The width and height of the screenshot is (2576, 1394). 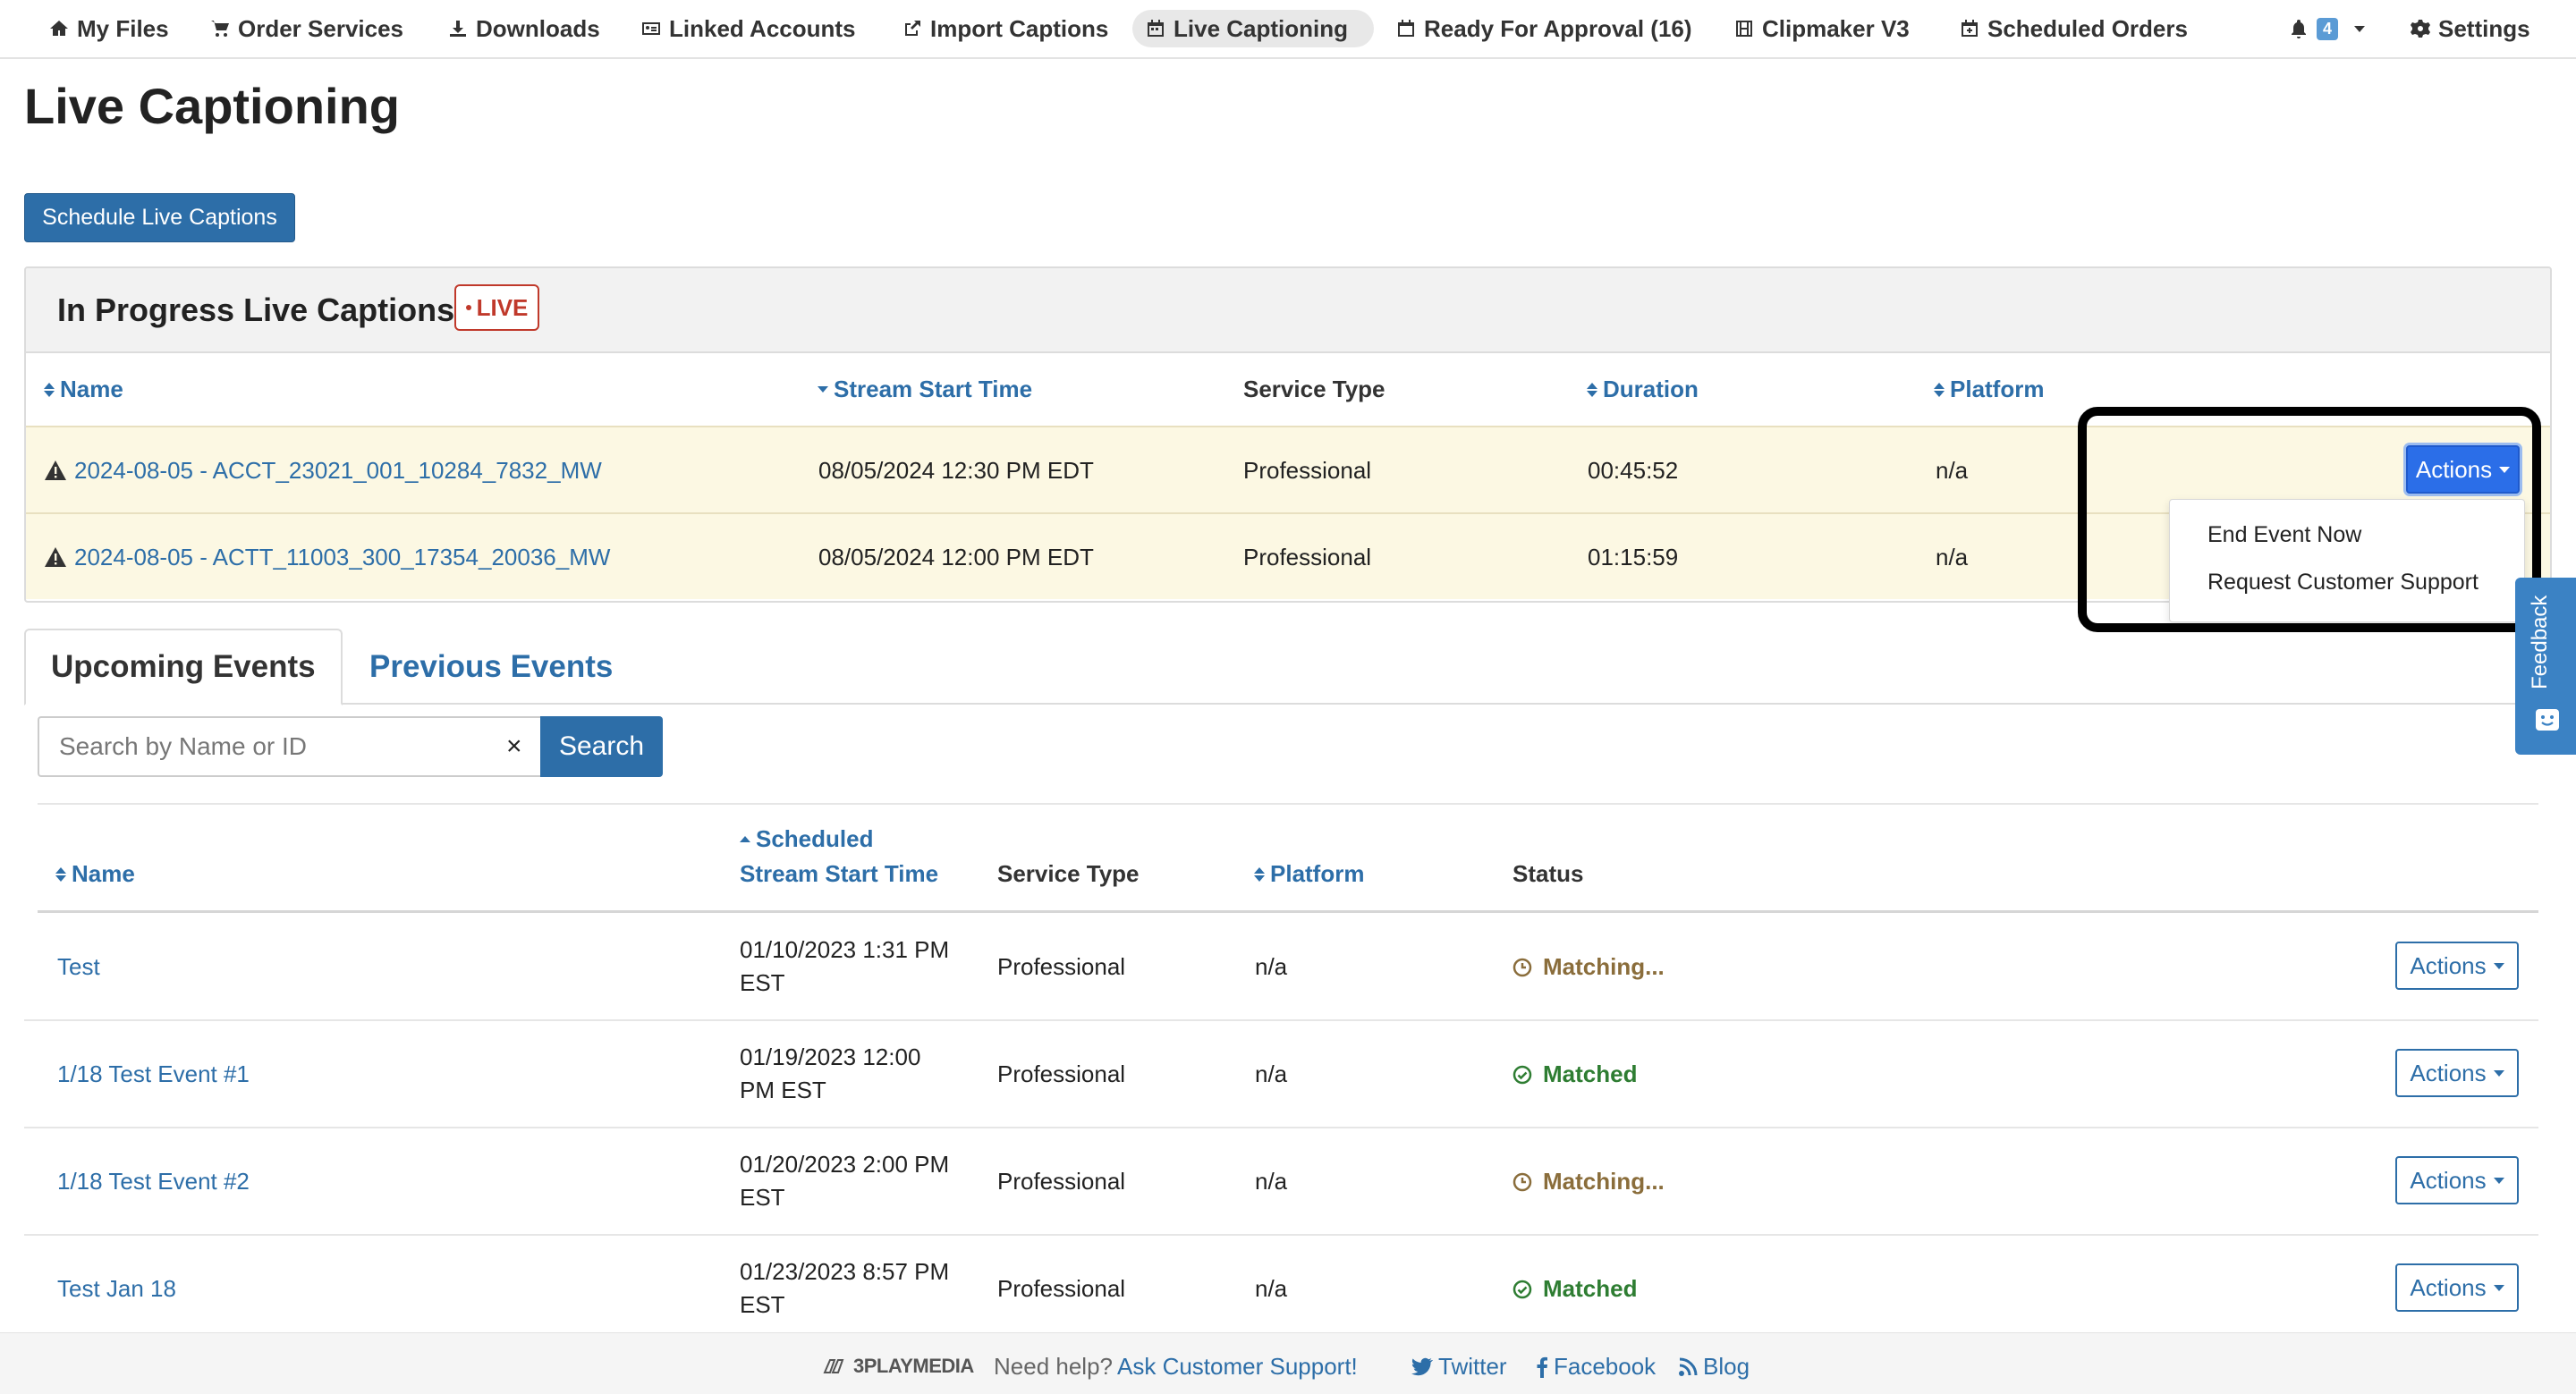 I want to click on nav-downloads: Downloads, so click(x=524, y=28).